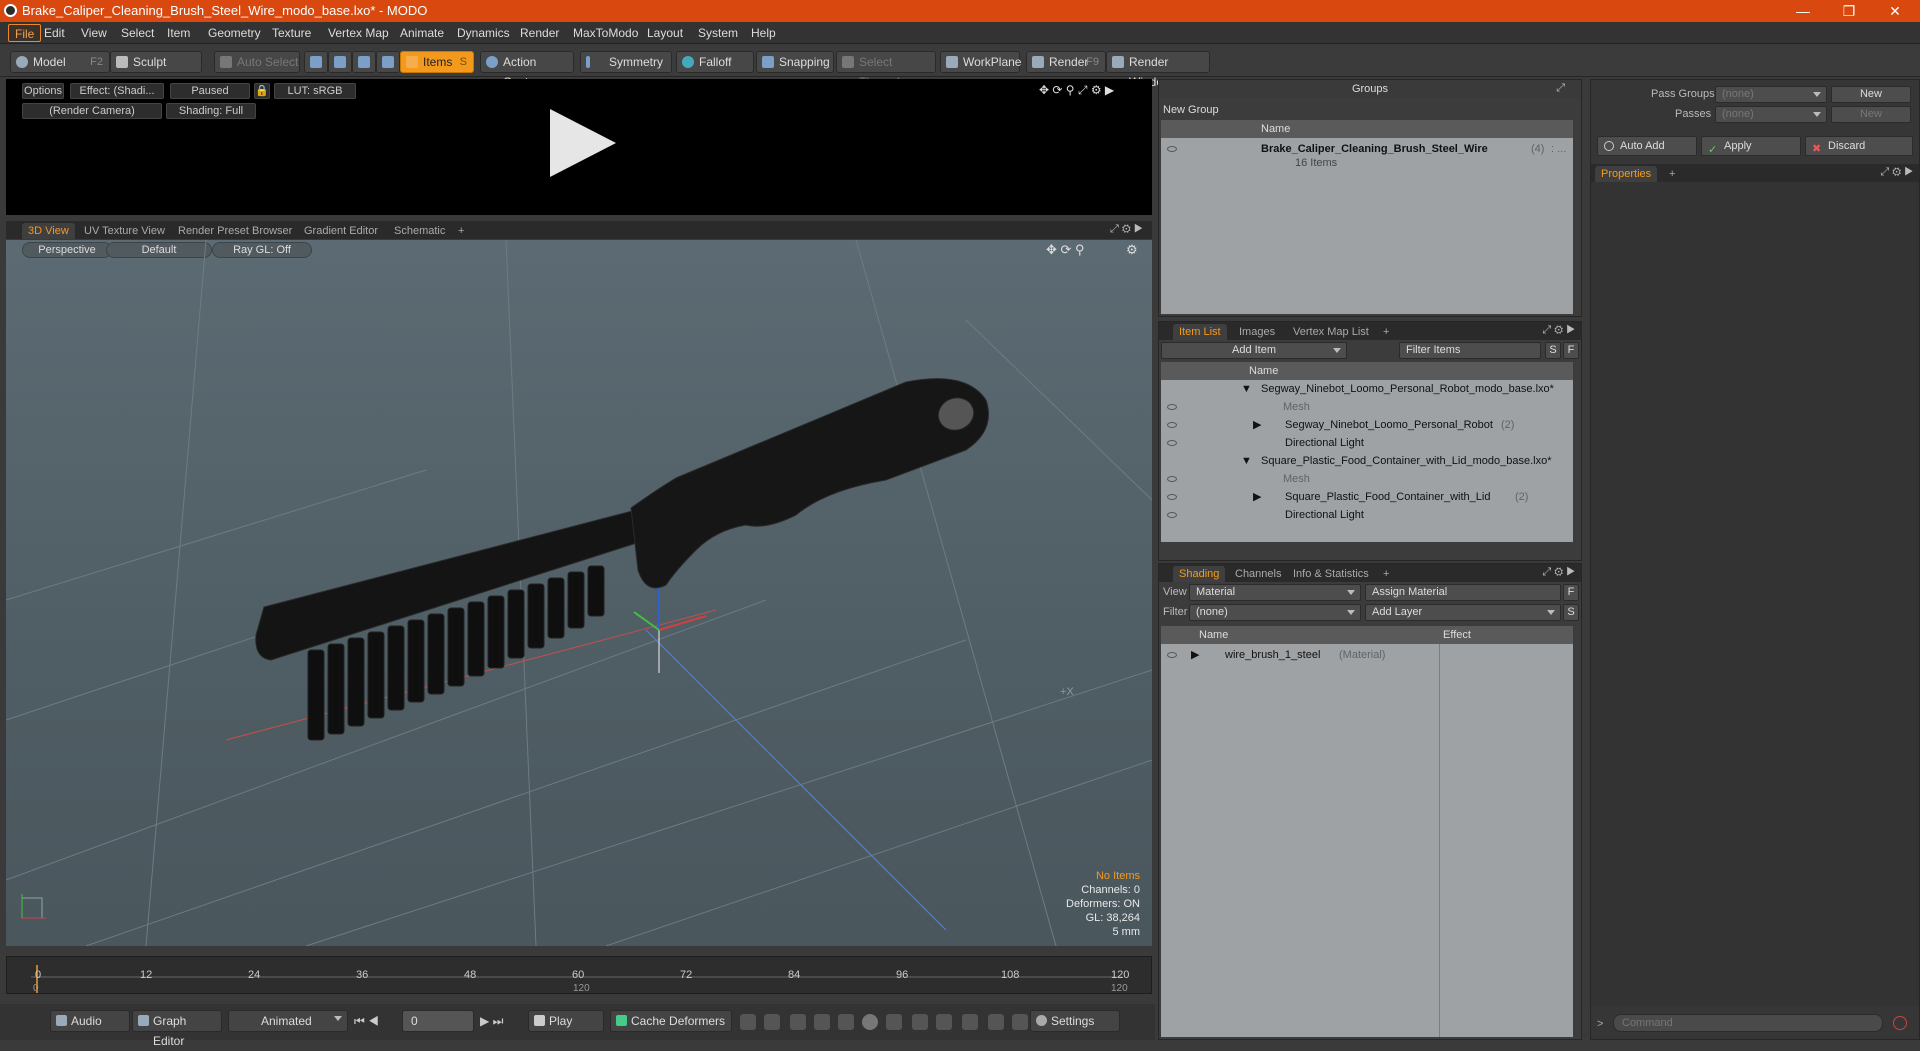  Describe the element at coordinates (1367, 425) in the screenshot. I see `list-item: ▶ Segway_Ninebot_Loomo_Personal_Robot (2)` at that location.